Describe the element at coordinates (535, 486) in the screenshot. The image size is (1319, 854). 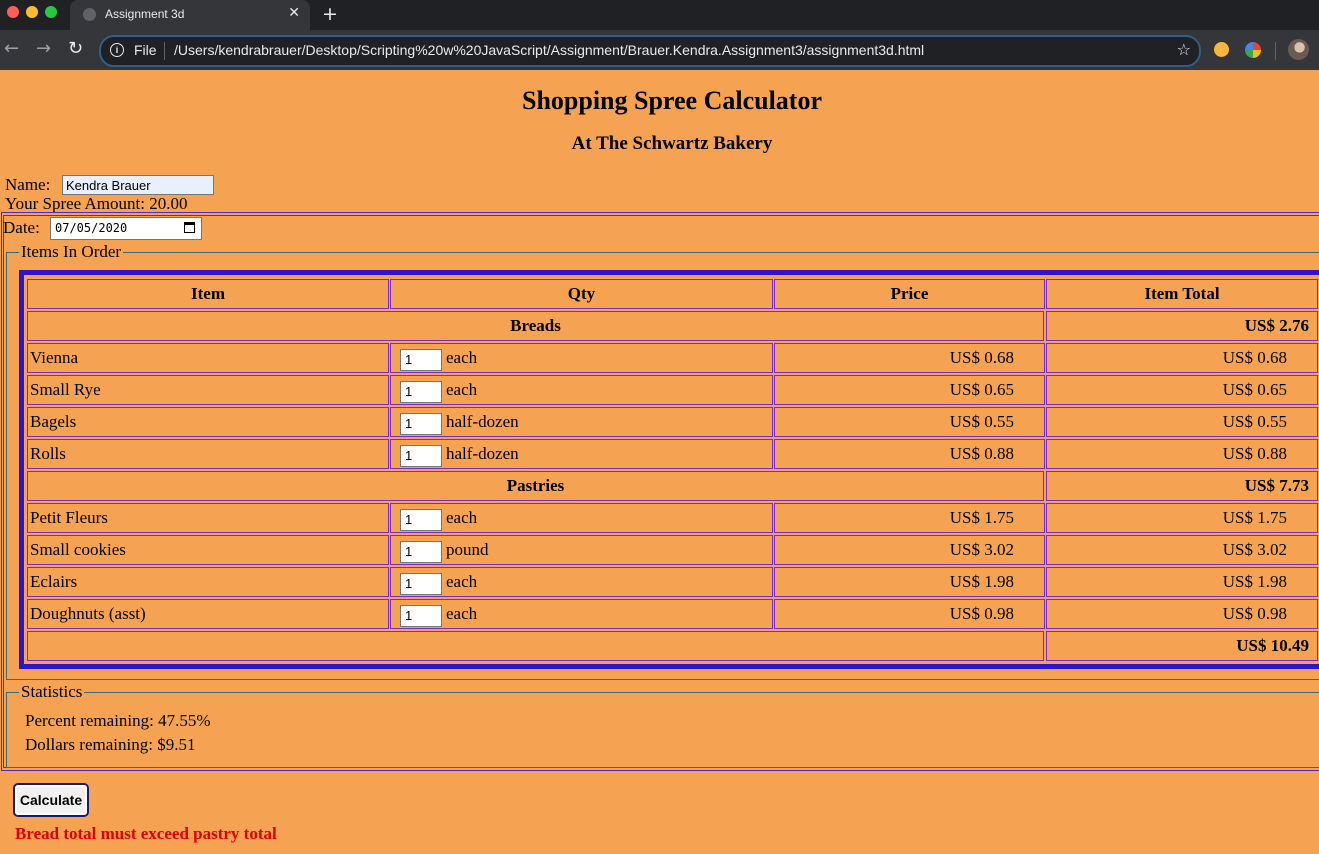
I see `category-row-pastries: Pastries` at that location.